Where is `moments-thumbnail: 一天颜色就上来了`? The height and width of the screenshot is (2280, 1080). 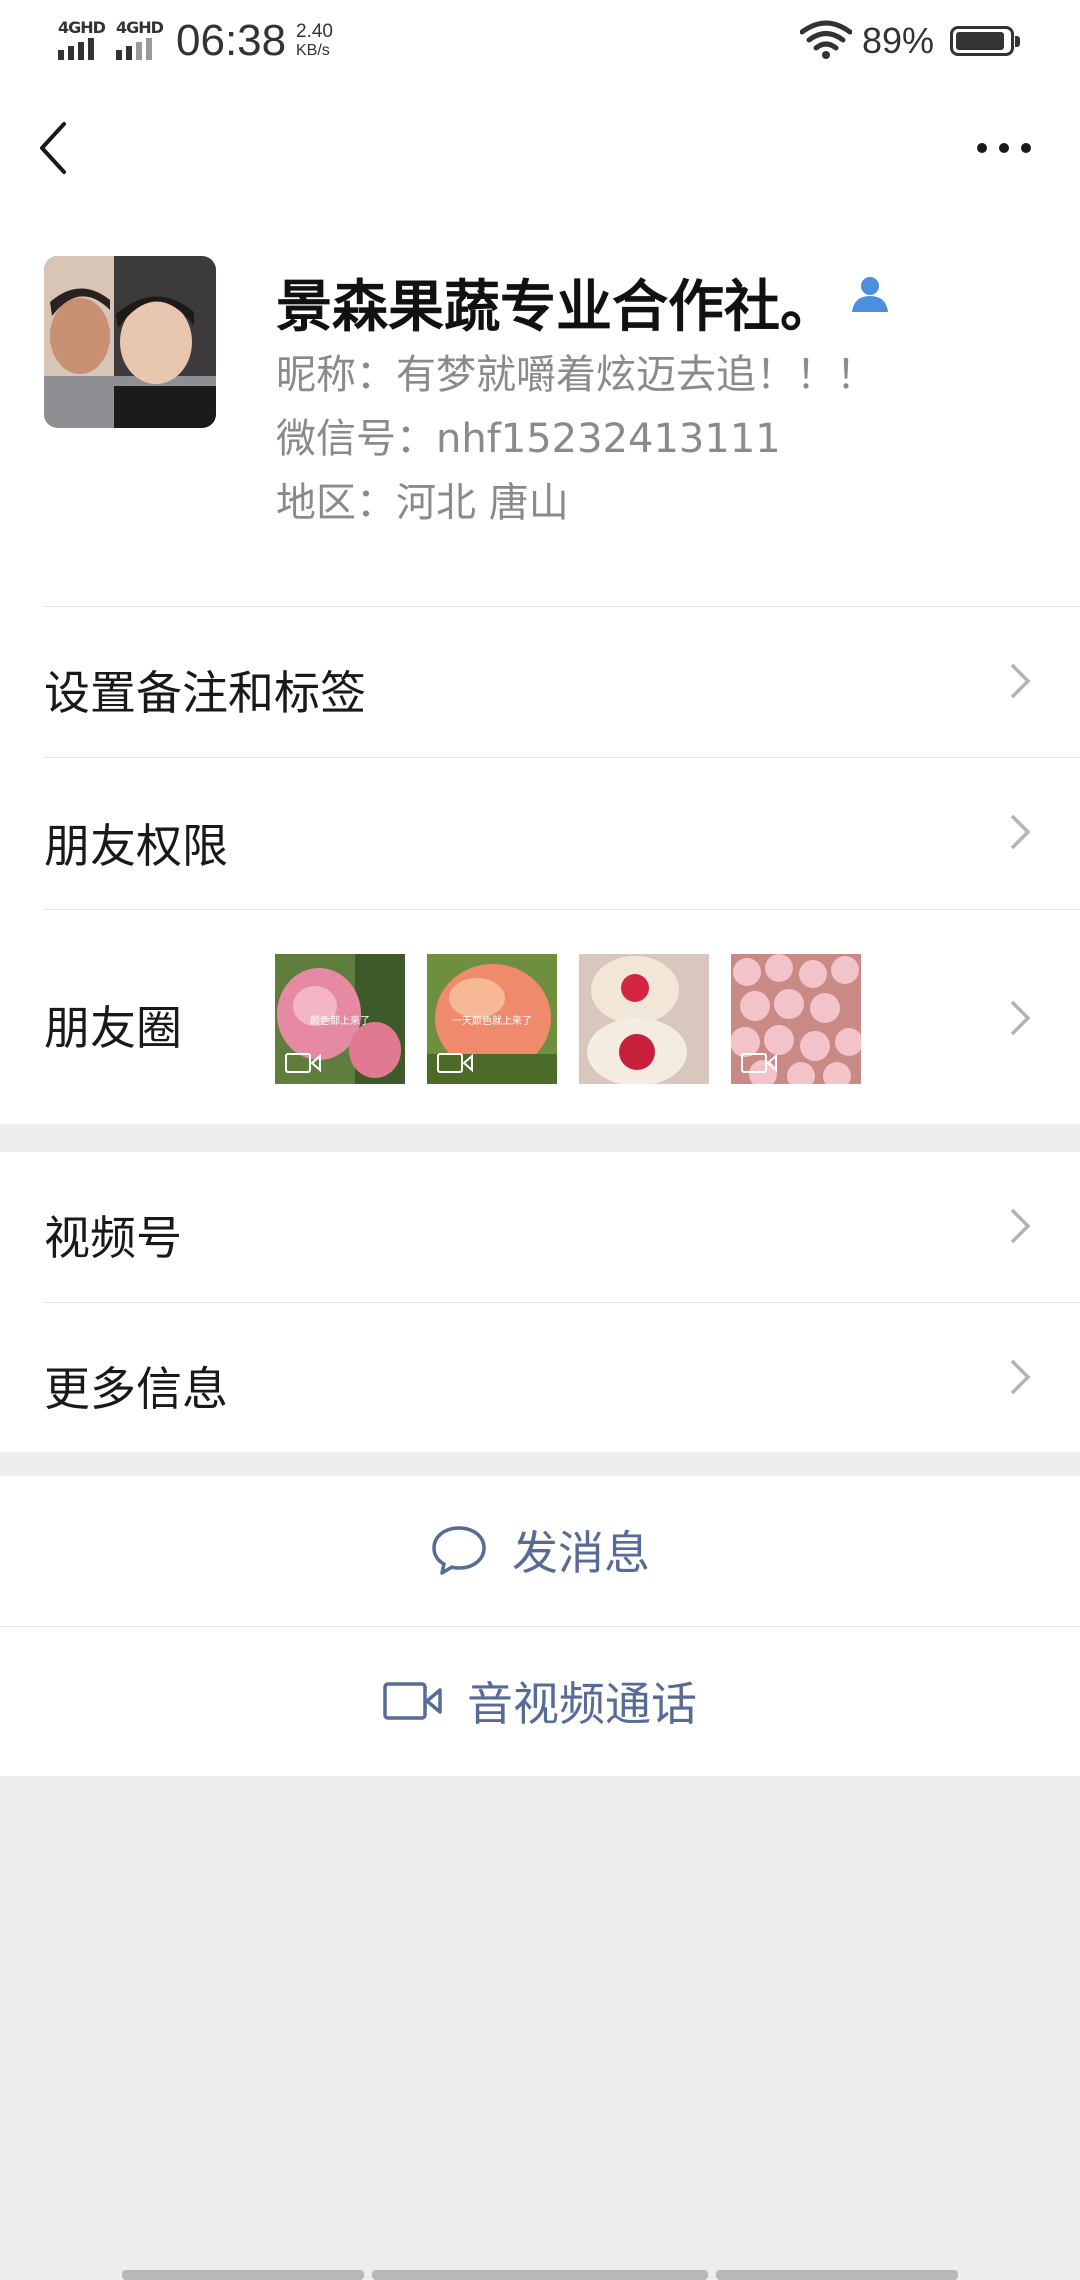 moments-thumbnail: 一天颜色就上来了 is located at coordinates (492, 1019).